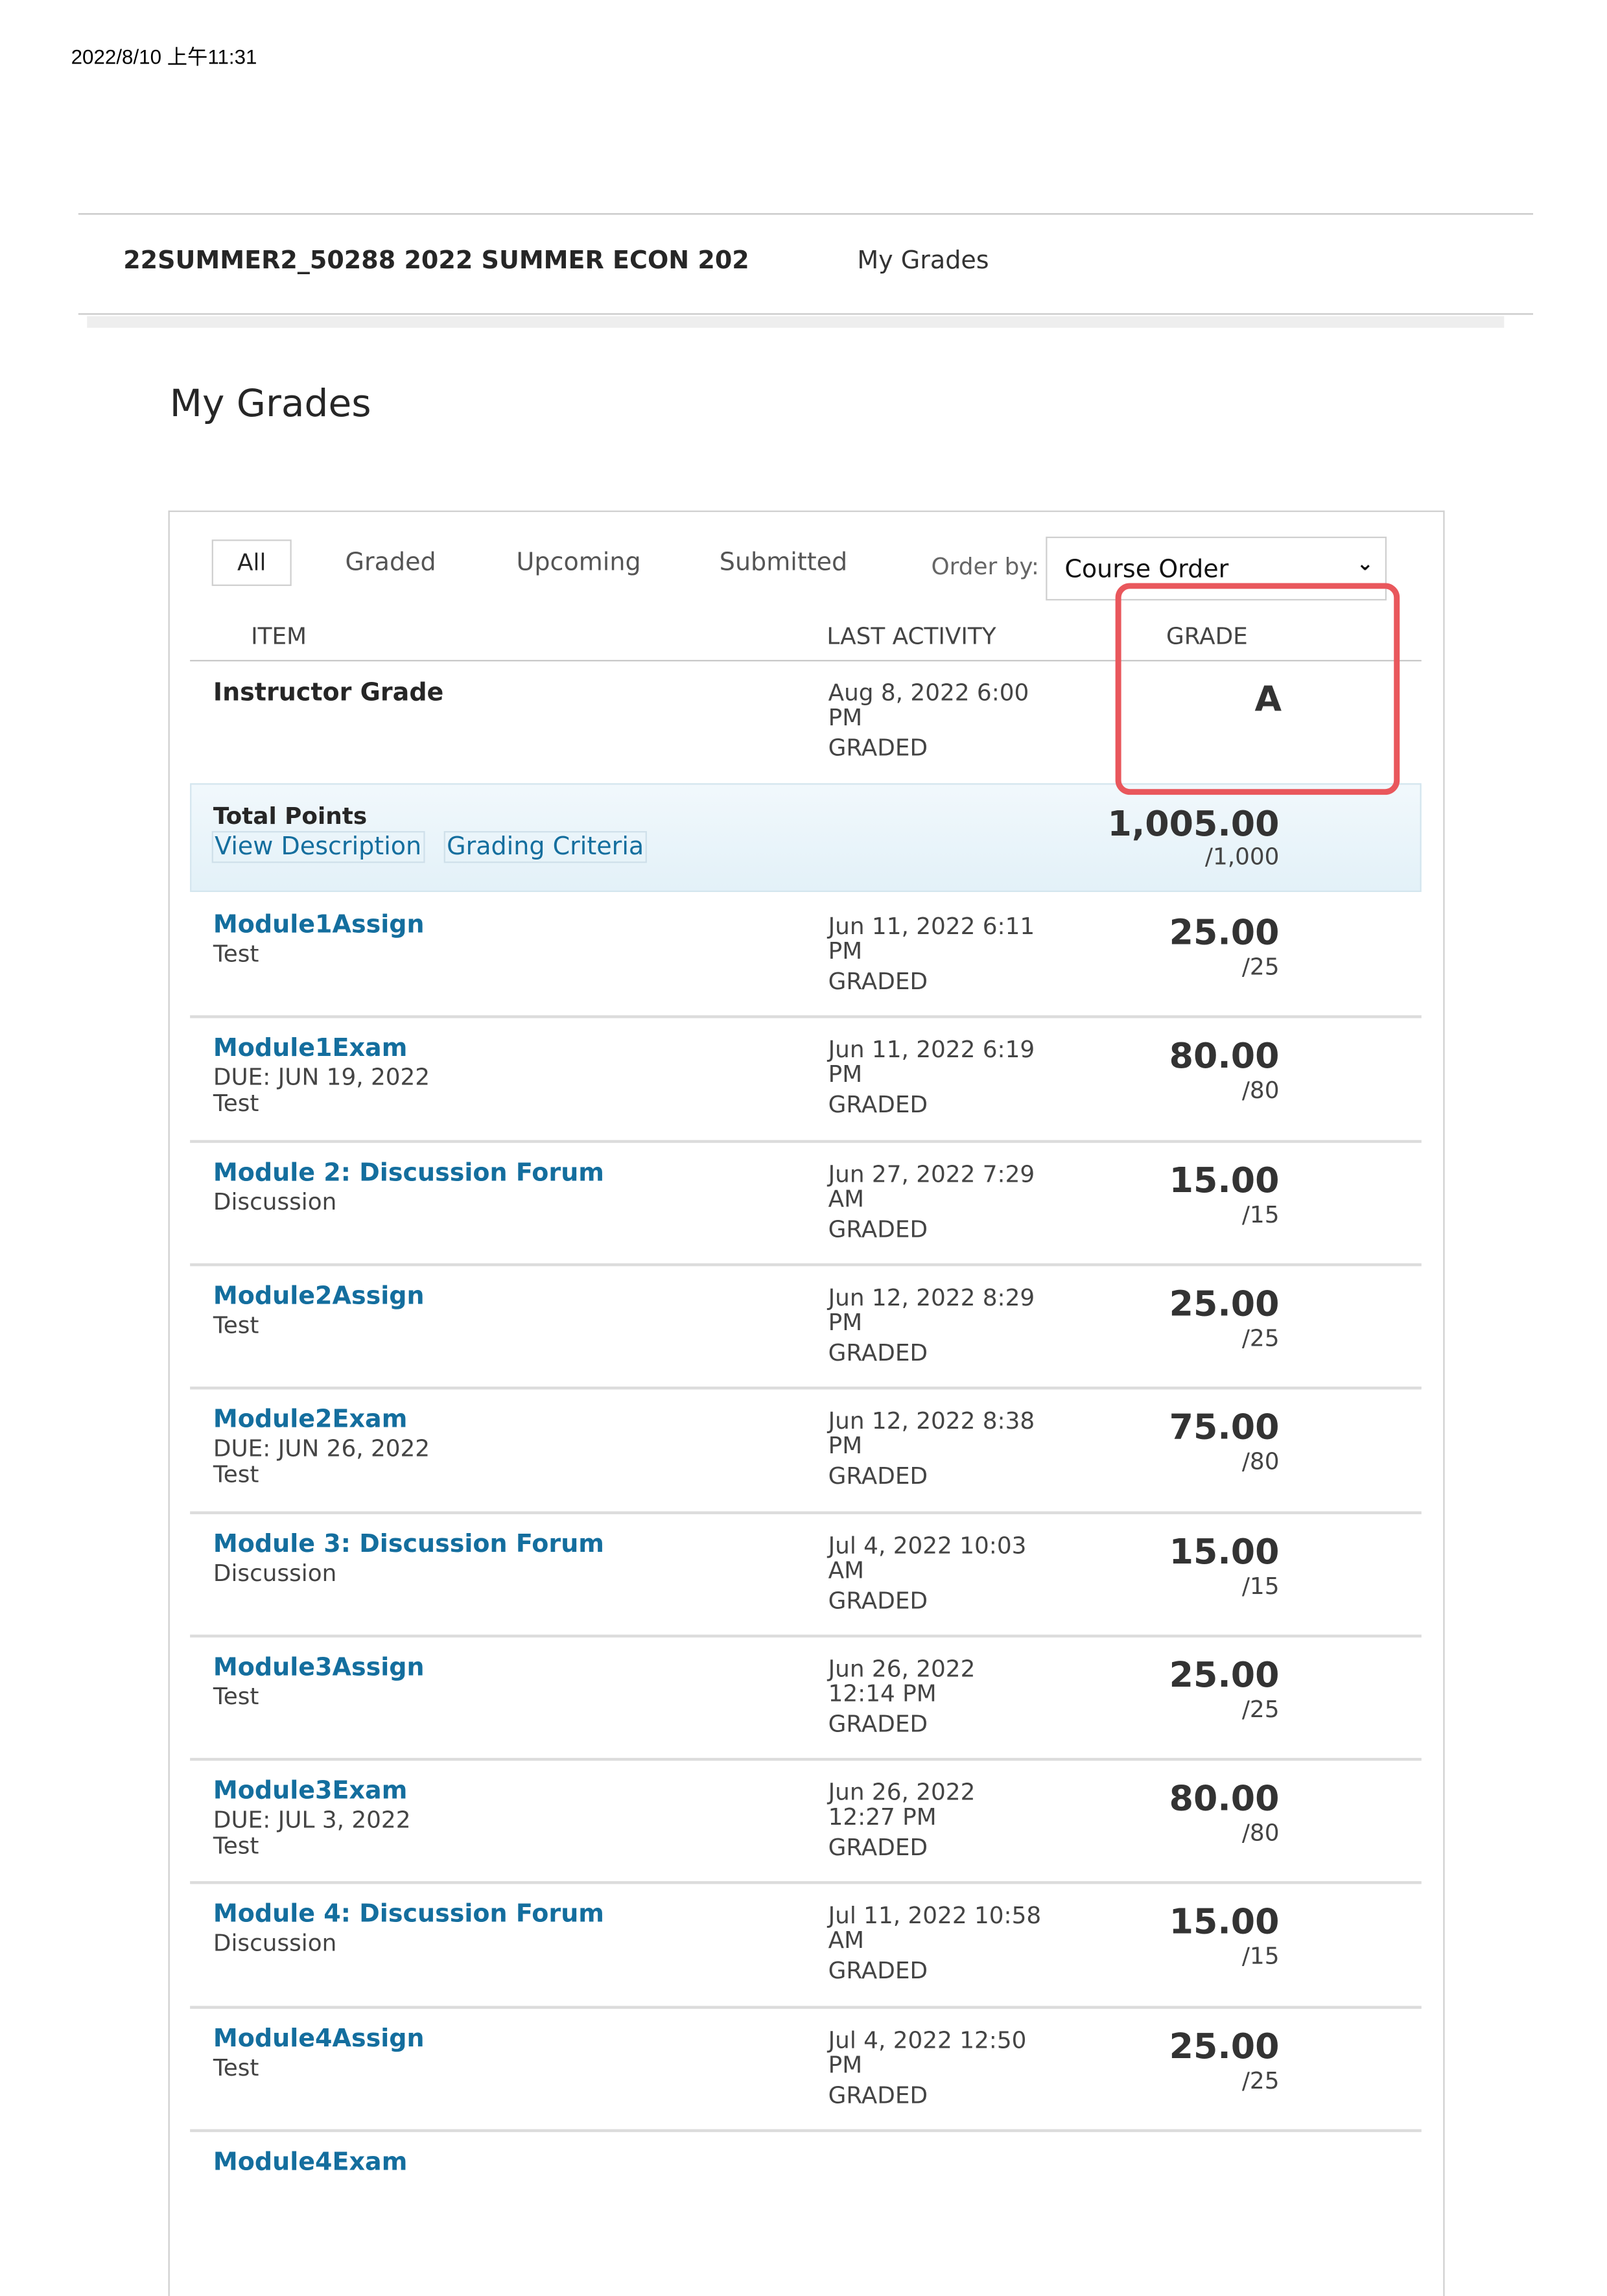 This screenshot has height=2296, width=1607. Describe the element at coordinates (322, 1078) in the screenshot. I see `grade-item-detail: DUE: JUN 19, 2022` at that location.